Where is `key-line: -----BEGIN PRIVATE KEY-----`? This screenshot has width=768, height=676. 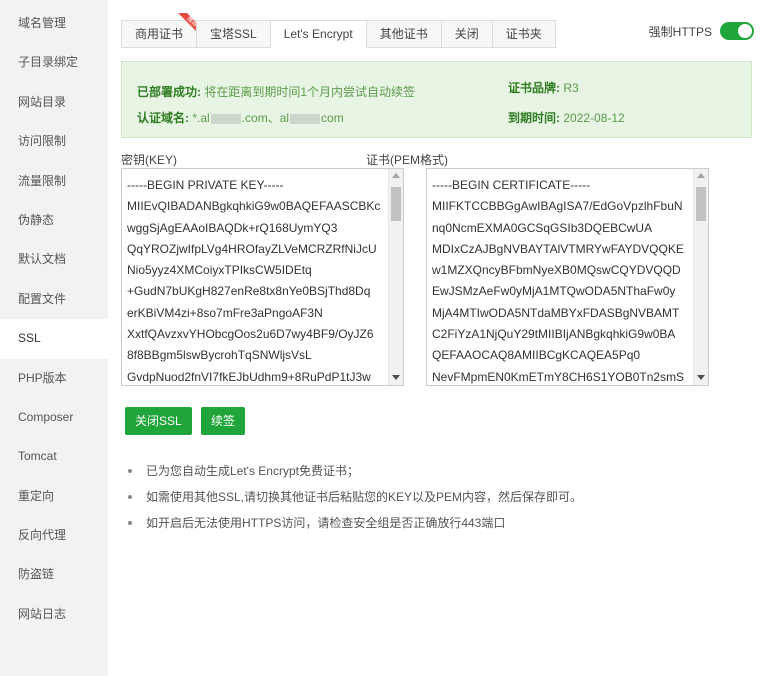
key-line: -----BEGIN PRIVATE KEY----- is located at coordinates (205, 185).